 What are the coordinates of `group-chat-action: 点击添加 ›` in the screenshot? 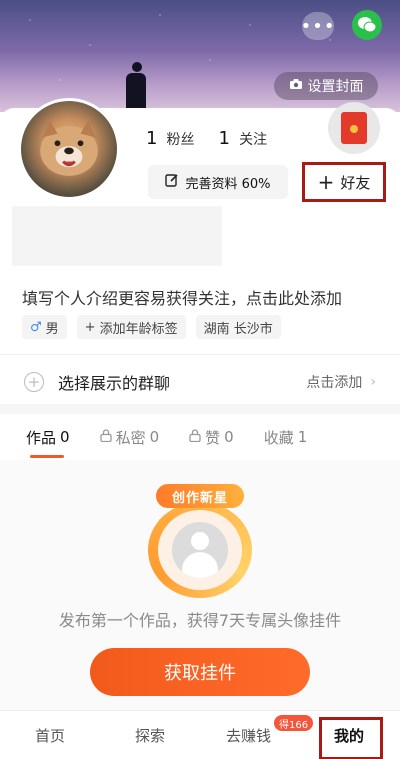 It's located at (341, 382).